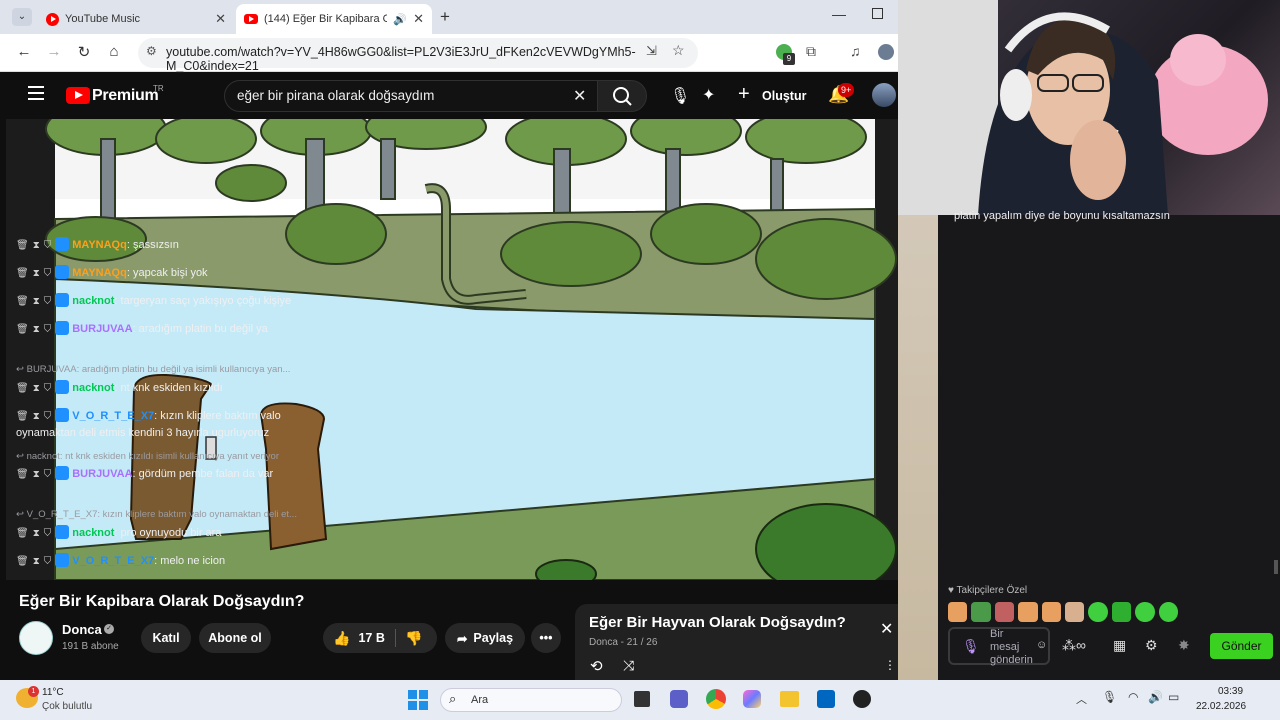  What do you see at coordinates (1155, 697) in the screenshot?
I see `volume-icon: 🔊` at bounding box center [1155, 697].